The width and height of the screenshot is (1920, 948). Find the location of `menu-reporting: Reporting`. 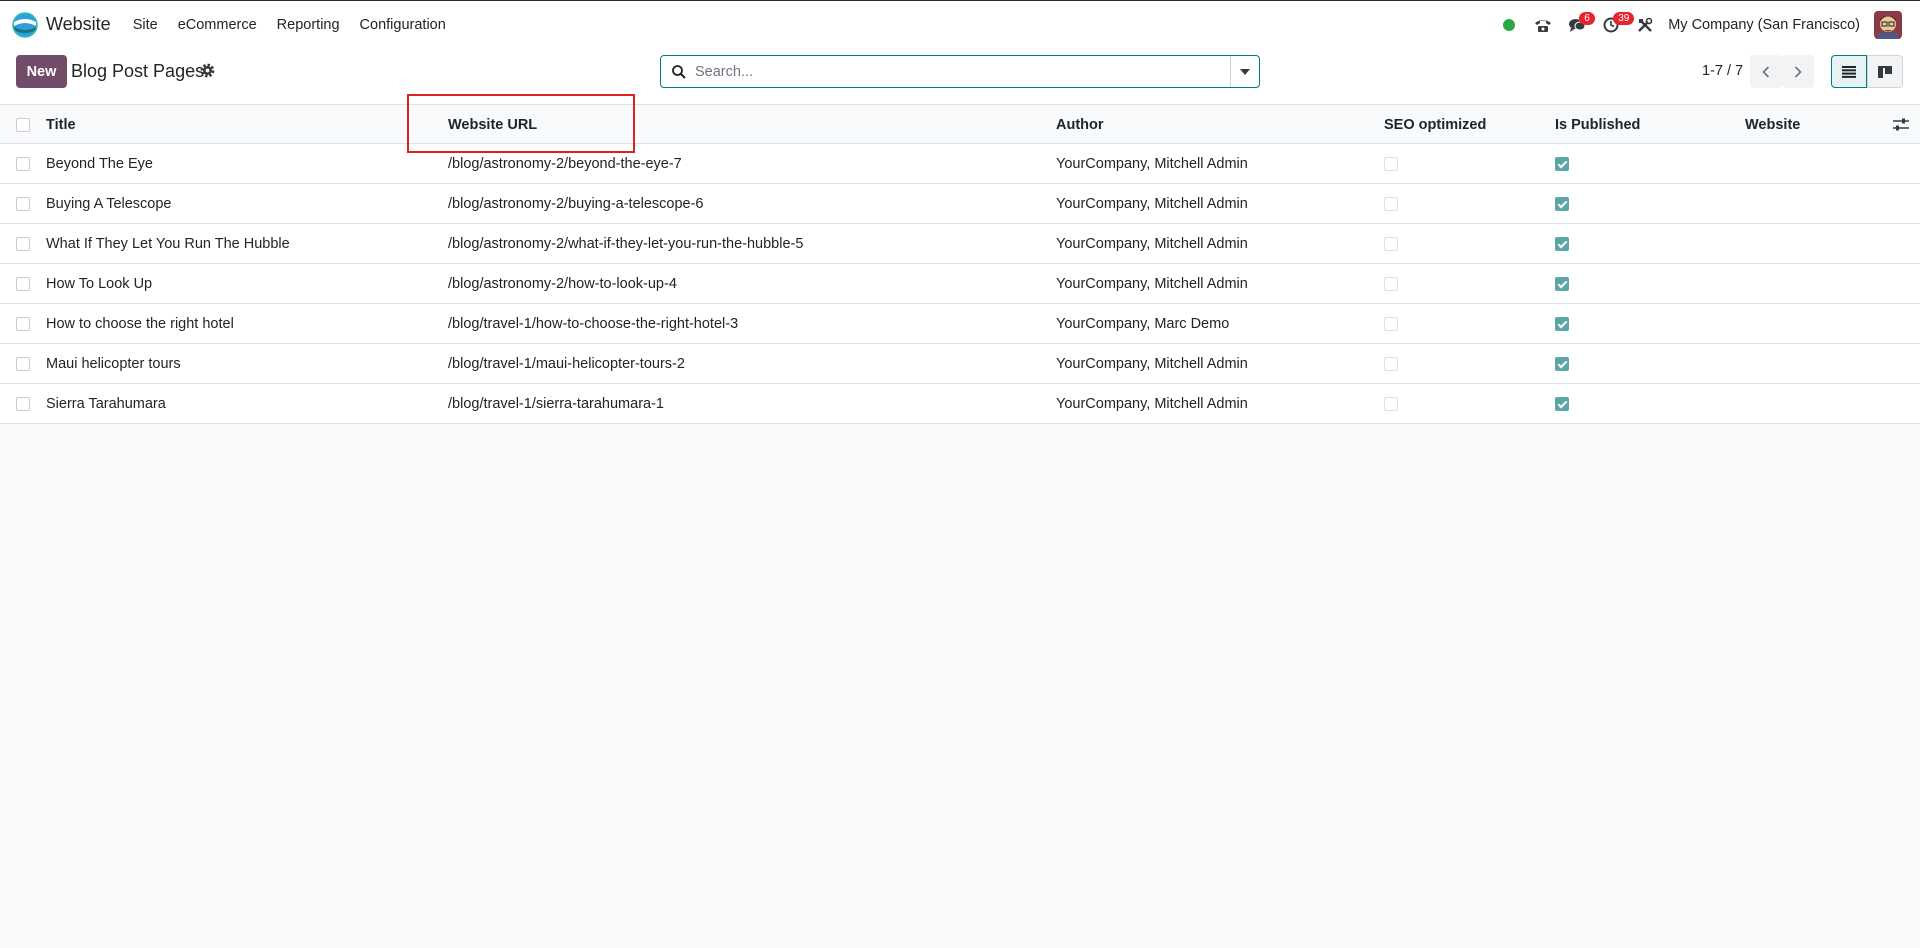

menu-reporting: Reporting is located at coordinates (308, 25).